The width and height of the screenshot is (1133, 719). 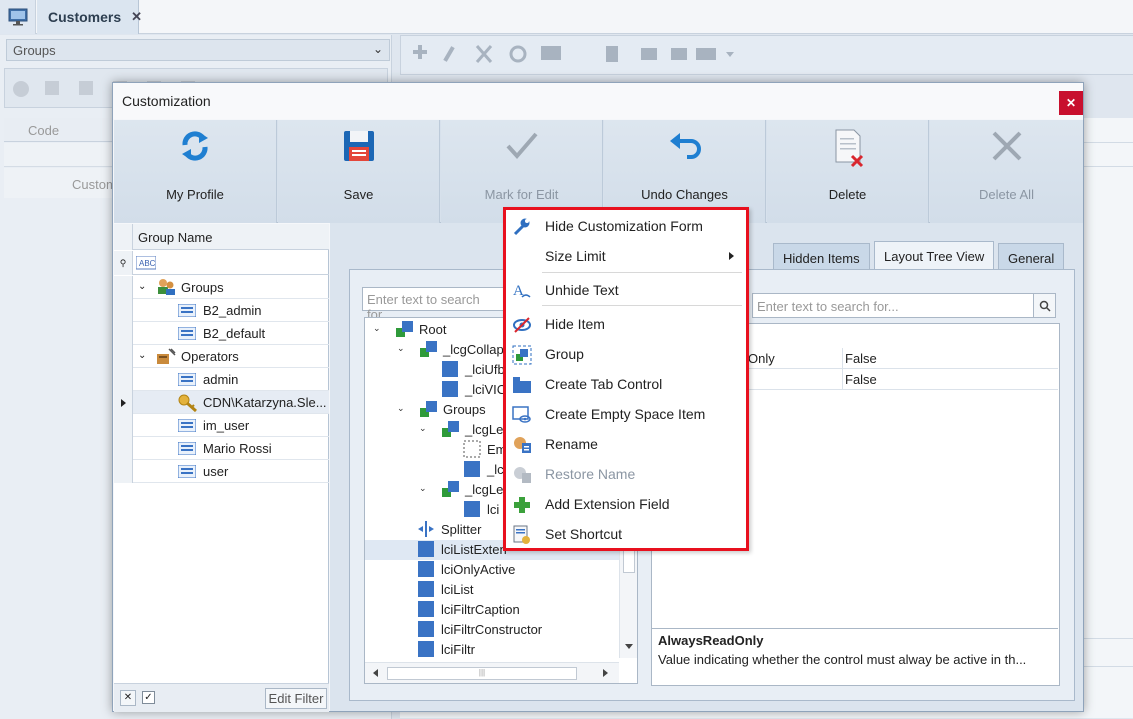 I want to click on scroll-thumb: |||, so click(x=482, y=673).